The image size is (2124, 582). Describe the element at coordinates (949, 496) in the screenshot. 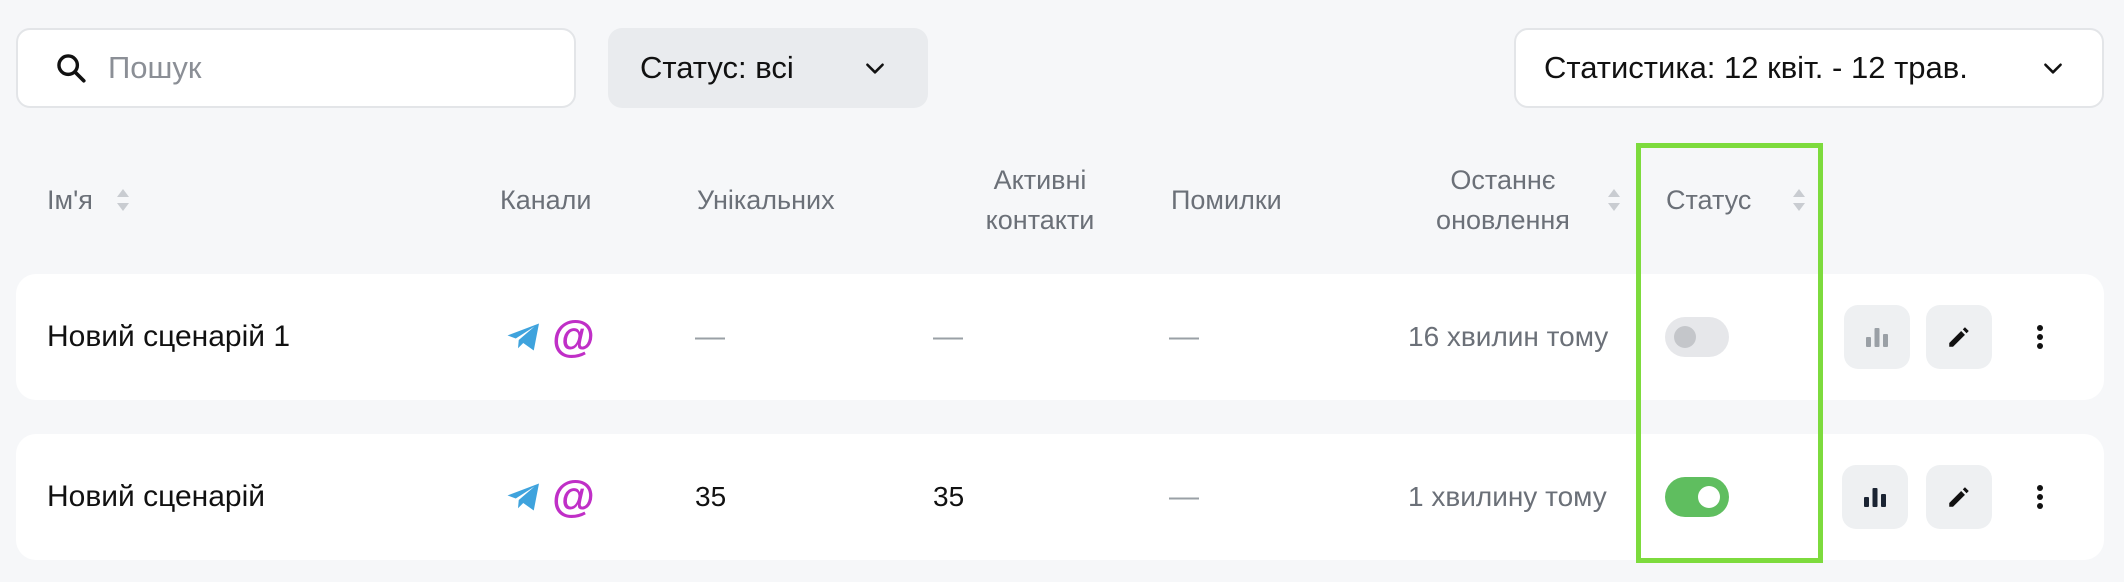

I see `active-contacts-count: 35` at that location.